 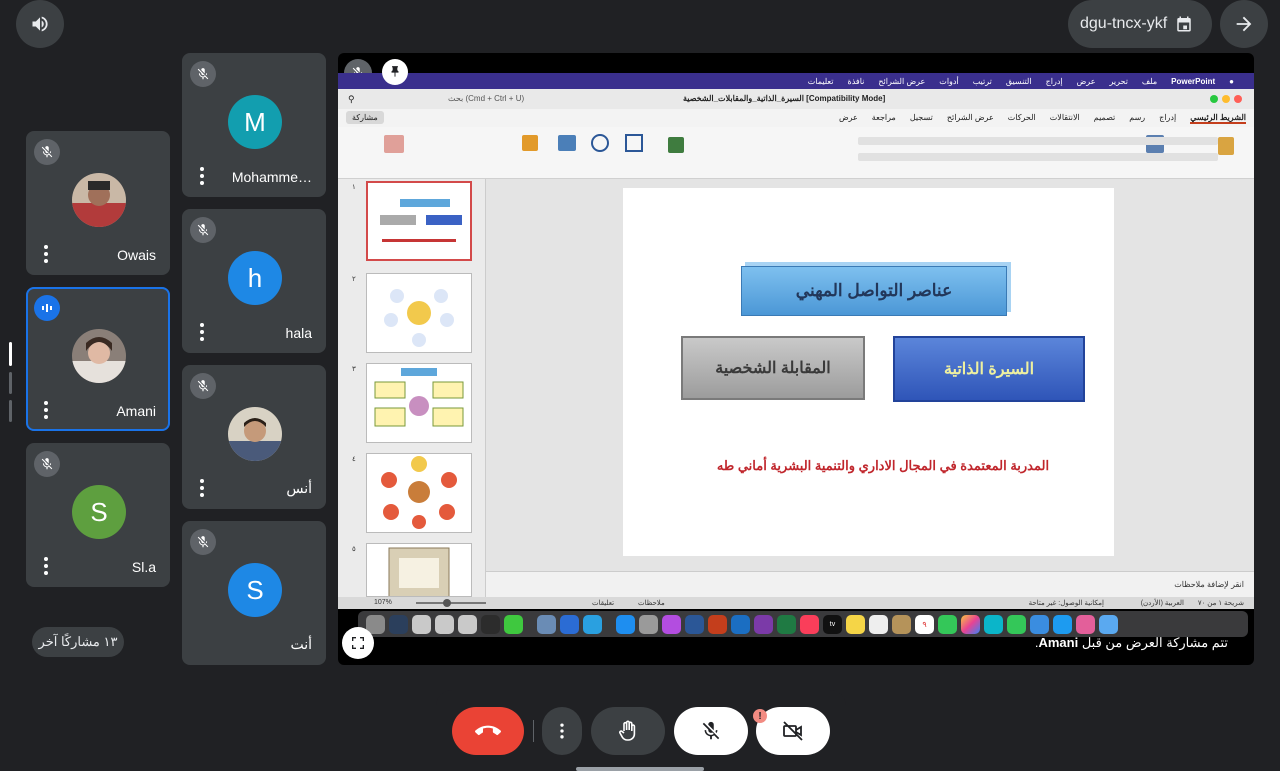 What do you see at coordinates (1022, 118) in the screenshot?
I see `tab-animations: الحركات` at bounding box center [1022, 118].